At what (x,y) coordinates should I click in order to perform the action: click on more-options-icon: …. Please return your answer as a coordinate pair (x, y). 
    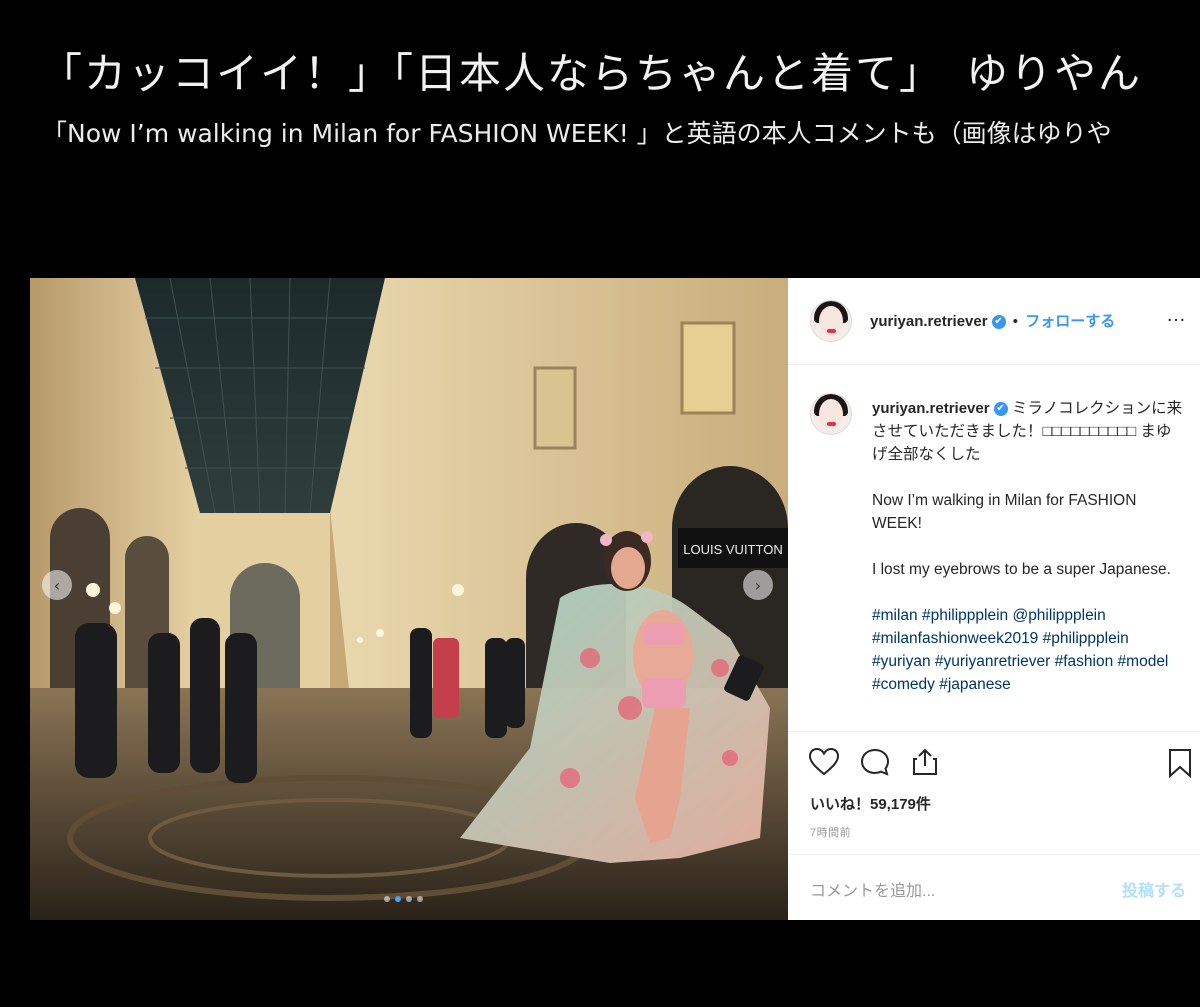
    Looking at the image, I should click on (1176, 315).